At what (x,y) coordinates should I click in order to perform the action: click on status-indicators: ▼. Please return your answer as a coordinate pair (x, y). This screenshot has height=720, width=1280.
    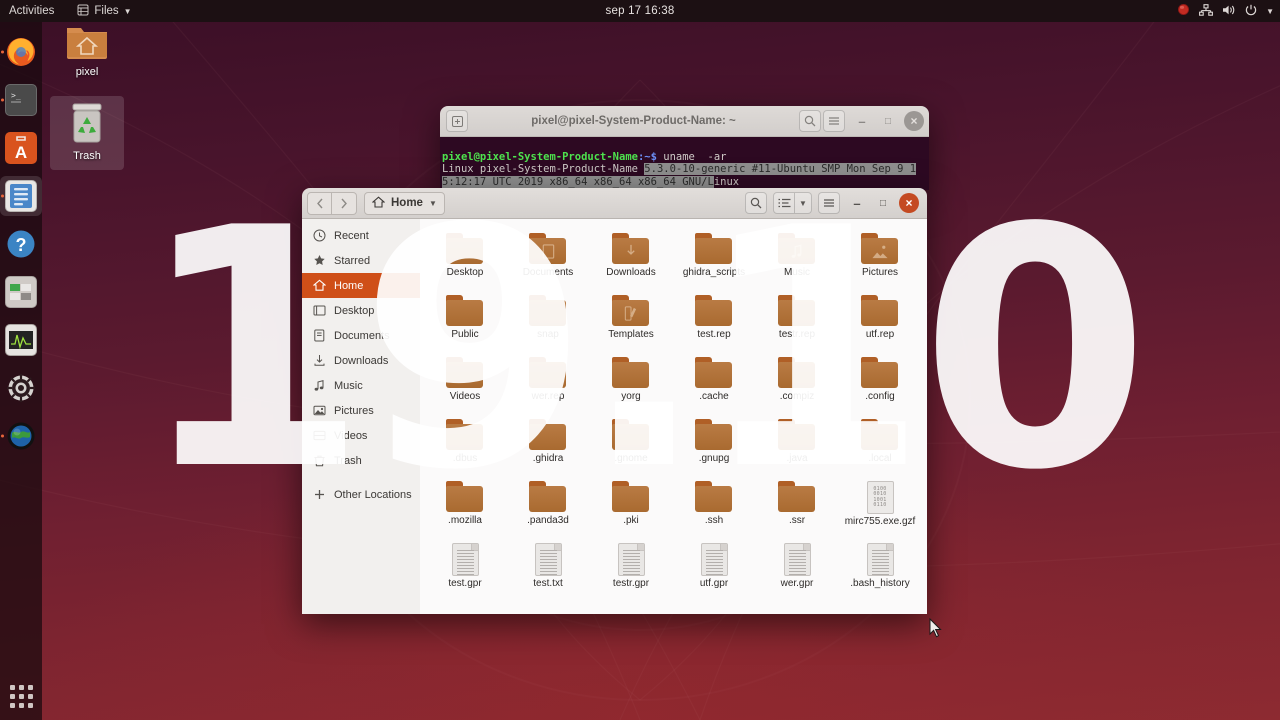
    Looking at the image, I should click on (1225, 11).